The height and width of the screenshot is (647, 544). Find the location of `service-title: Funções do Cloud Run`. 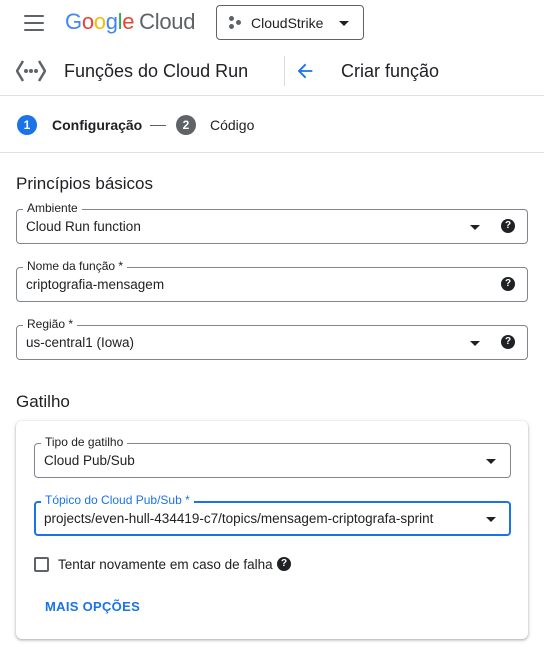

service-title: Funções do Cloud Run is located at coordinates (156, 71).